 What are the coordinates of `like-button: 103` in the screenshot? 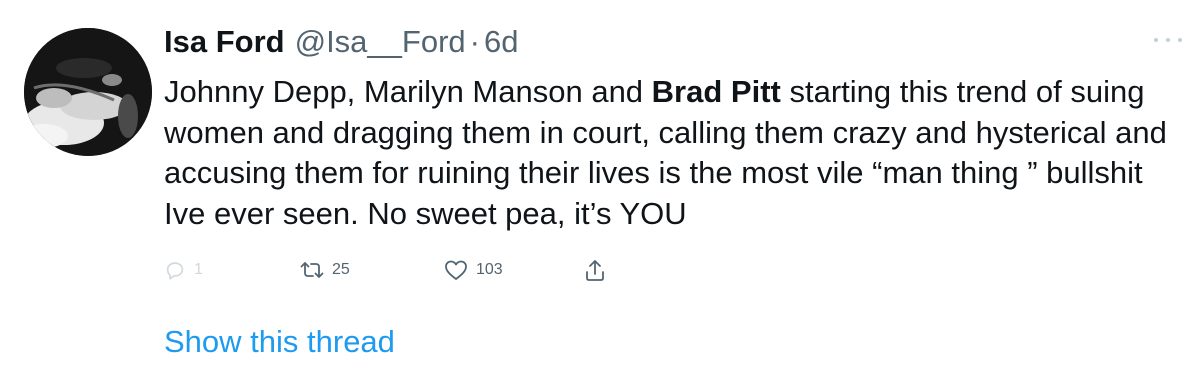 It's located at (473, 270).